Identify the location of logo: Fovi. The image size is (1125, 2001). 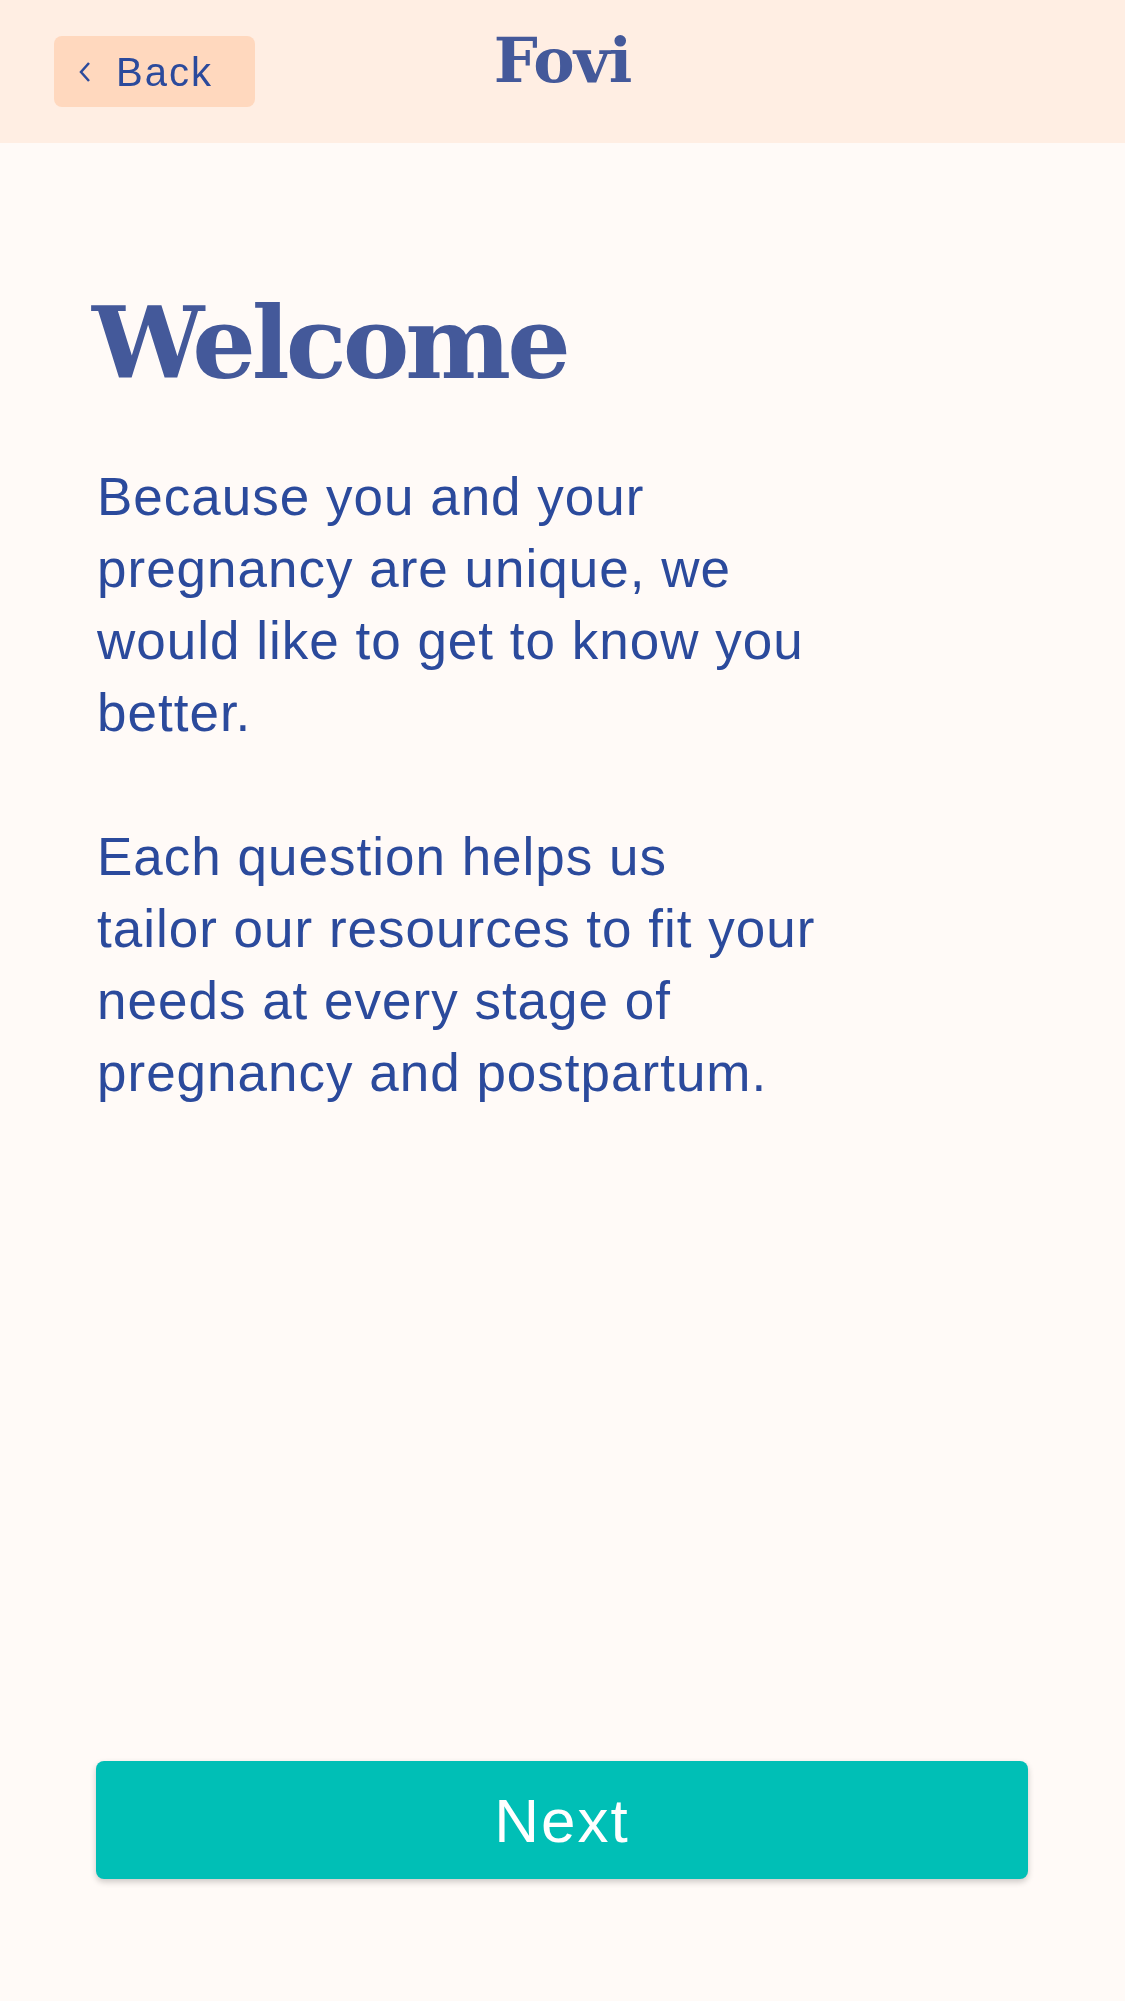
(562, 61).